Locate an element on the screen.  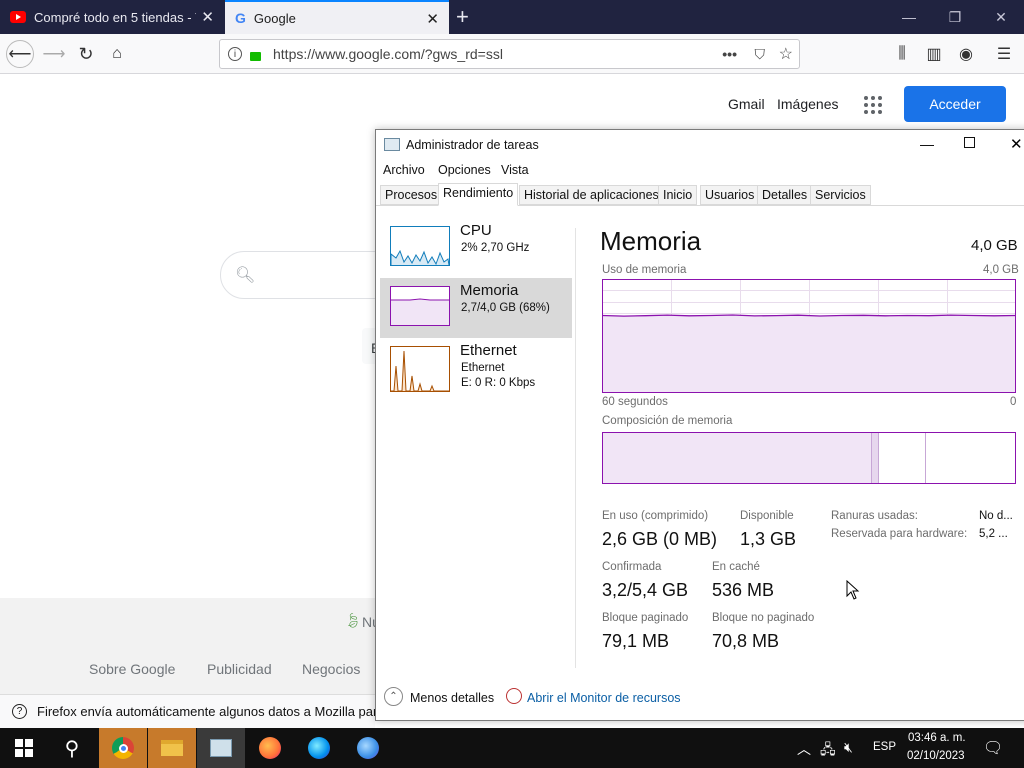
sidebar-item-cpu: CPU 2% 2,70 GHz is located at coordinates (476, 248).